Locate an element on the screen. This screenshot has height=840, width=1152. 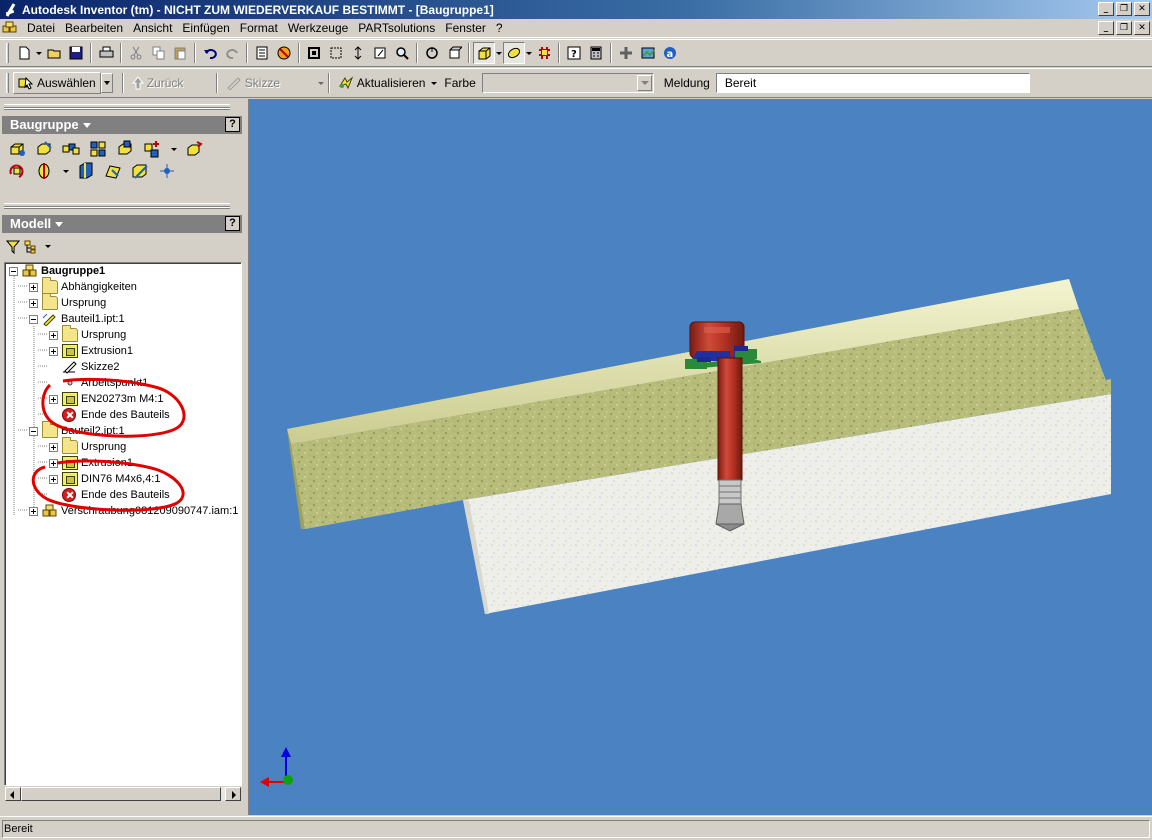
tree-item-arbeitspunkt1: Arbeitspunkt1 is located at coordinates (105, 383).